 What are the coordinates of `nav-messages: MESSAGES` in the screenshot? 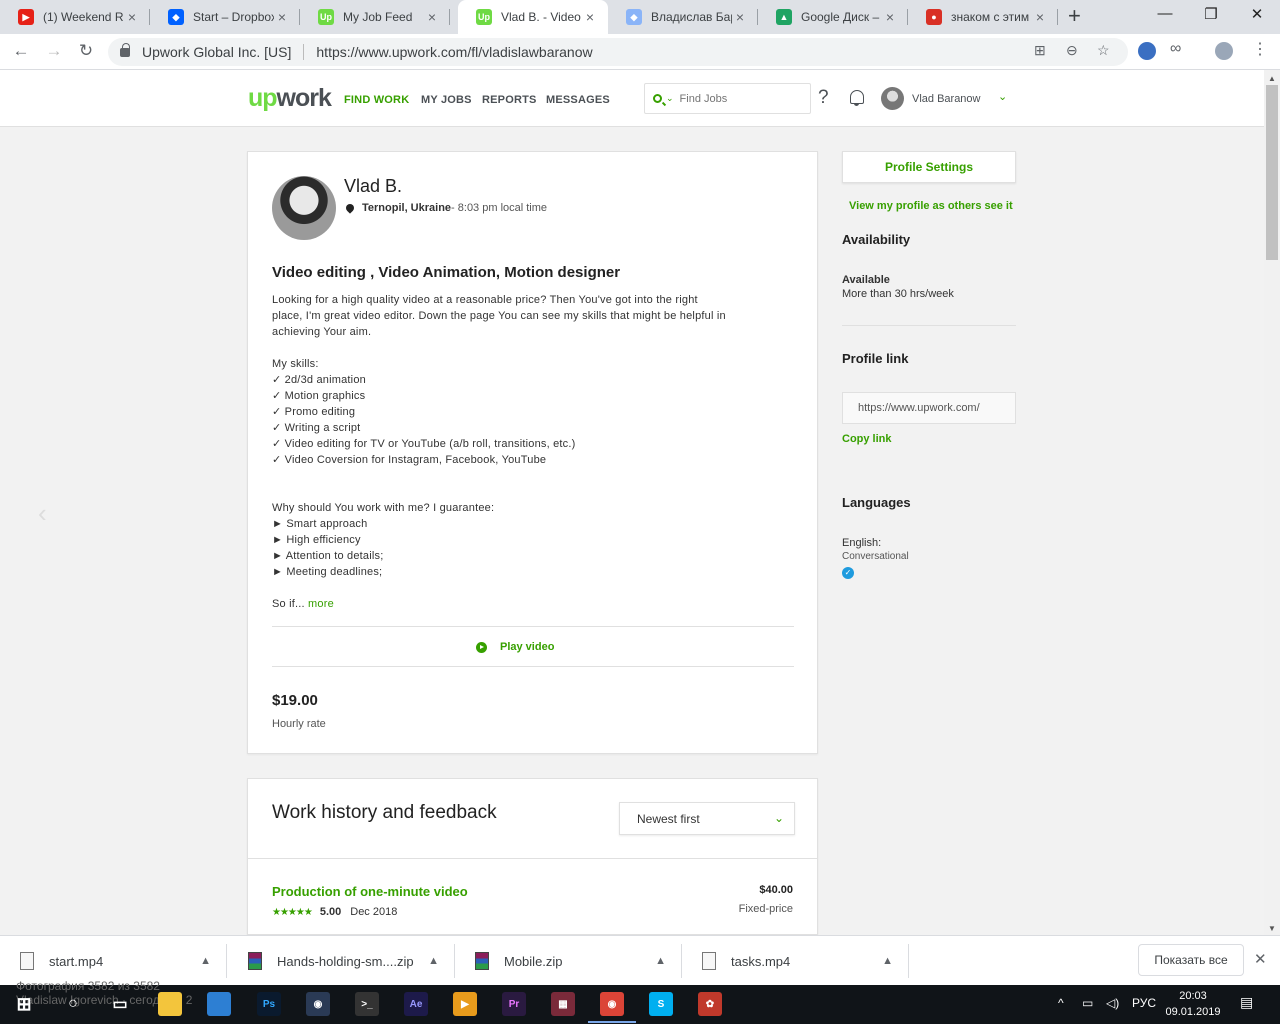 It's located at (578, 100).